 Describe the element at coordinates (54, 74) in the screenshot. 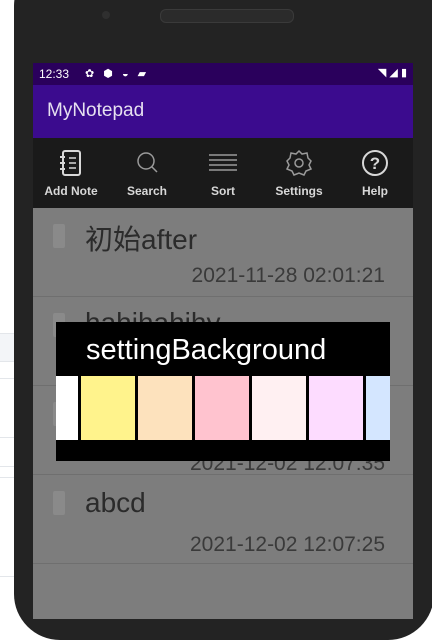

I see `status-time: 12:33` at that location.